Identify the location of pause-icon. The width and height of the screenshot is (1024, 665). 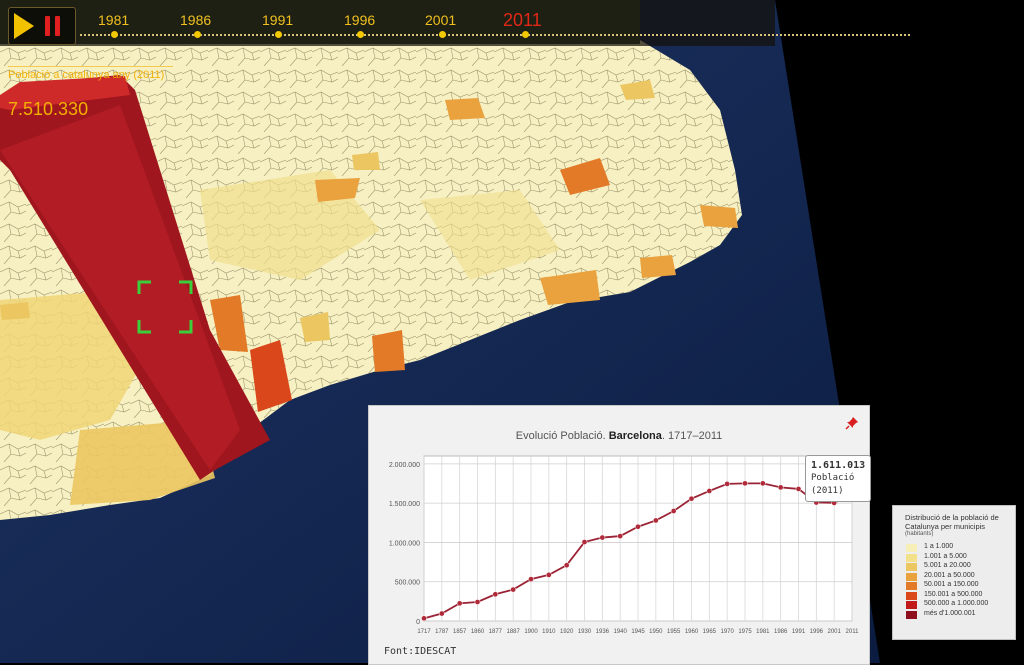
(54, 26).